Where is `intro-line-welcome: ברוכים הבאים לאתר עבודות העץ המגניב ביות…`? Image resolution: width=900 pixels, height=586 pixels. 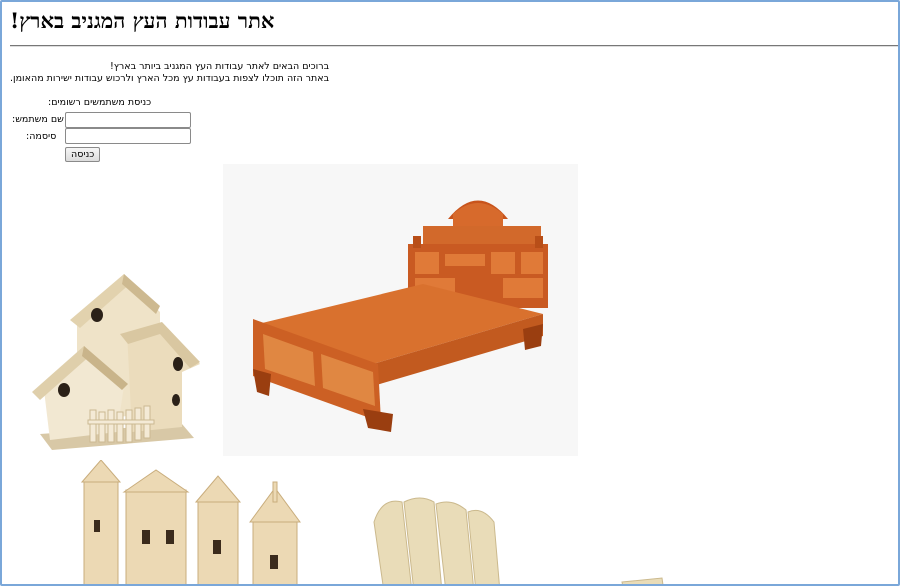 intro-line-welcome: ברוכים הבאים לאתר עבודות העץ המגניב ביות… is located at coordinates (219, 66).